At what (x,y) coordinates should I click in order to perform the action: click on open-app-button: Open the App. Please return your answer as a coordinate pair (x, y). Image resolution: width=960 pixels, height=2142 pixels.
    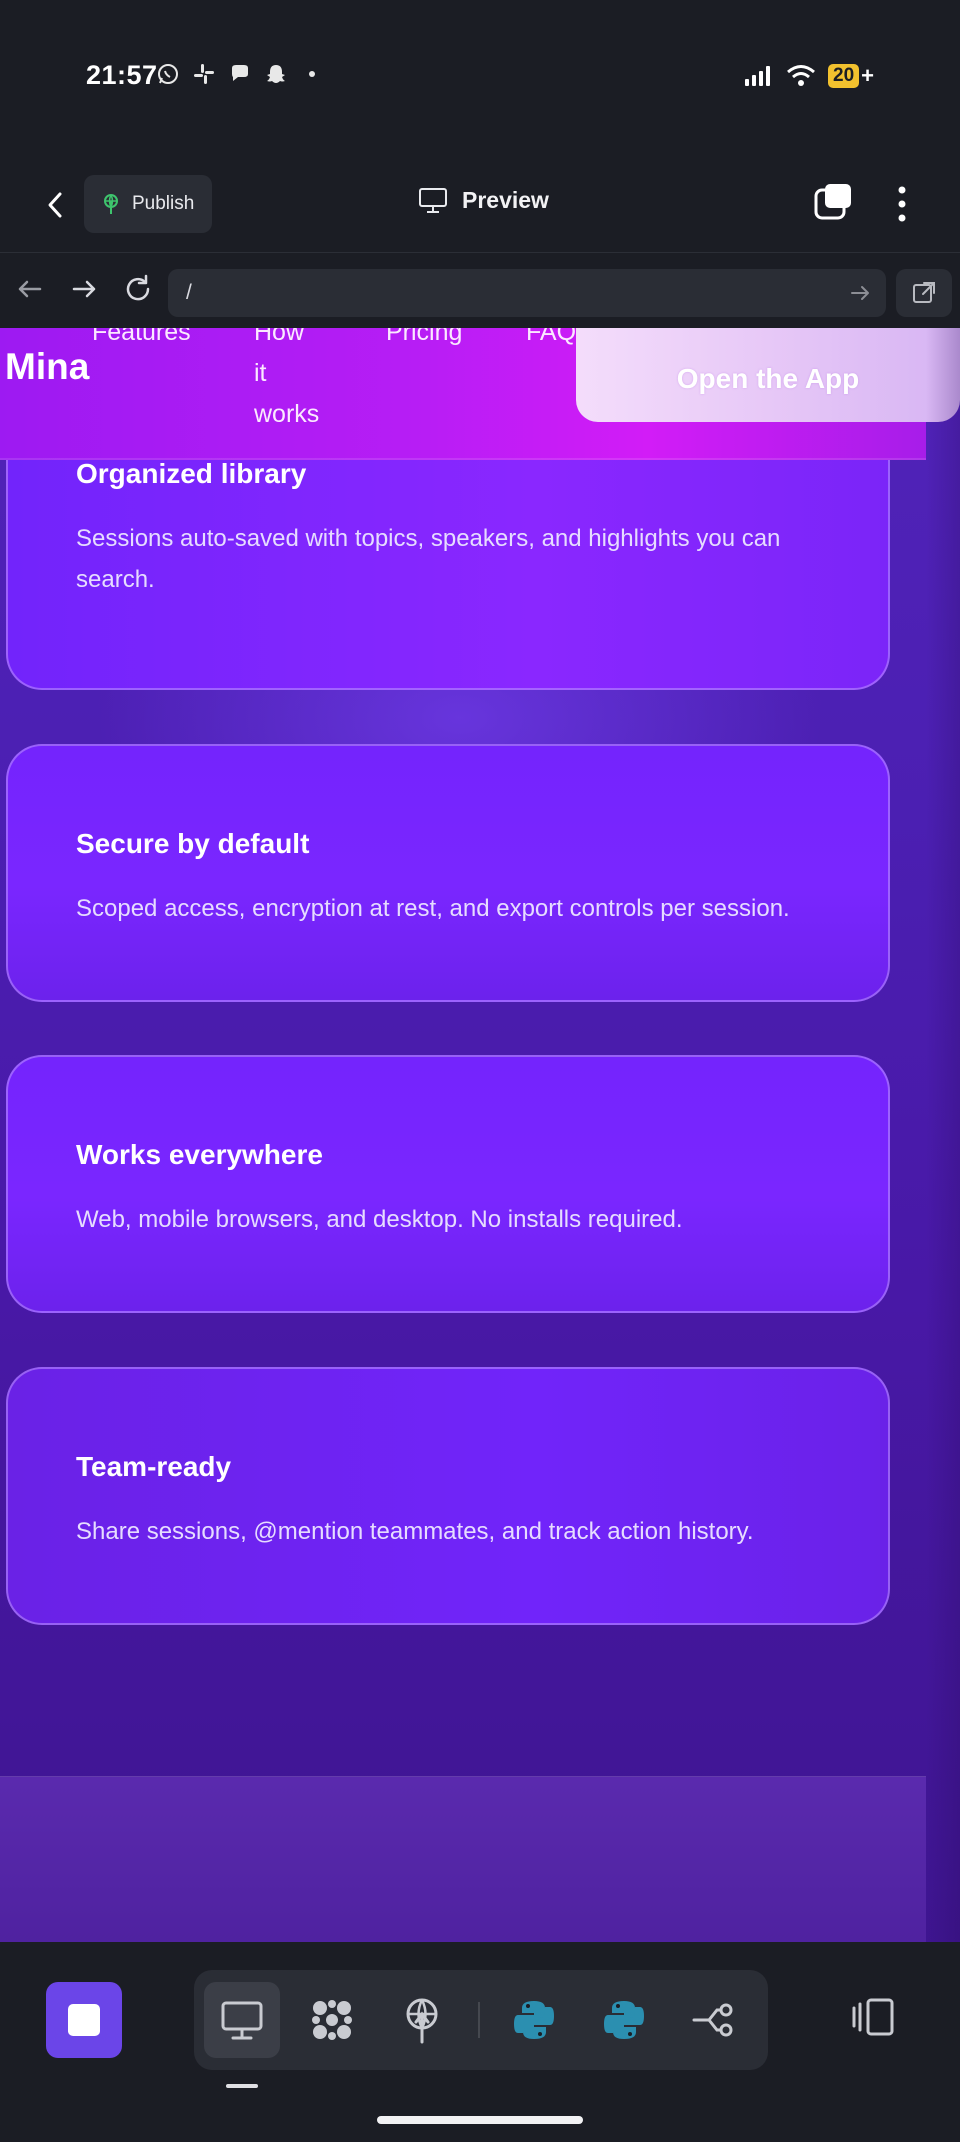
    Looking at the image, I should click on (768, 375).